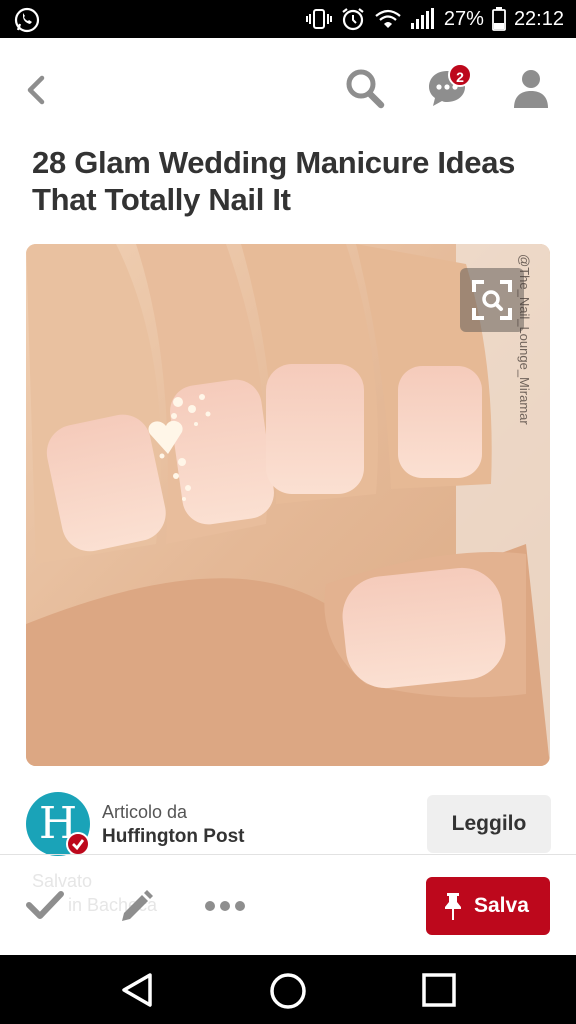 Image resolution: width=576 pixels, height=1024 pixels. I want to click on nav-recents-icon, so click(439, 990).